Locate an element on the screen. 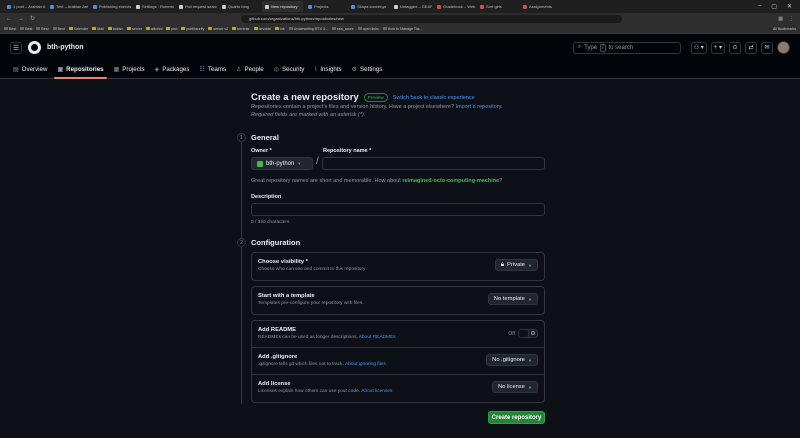 The width and height of the screenshot is (800, 438). bookmark-folder: ink is located at coordinates (280, 29).